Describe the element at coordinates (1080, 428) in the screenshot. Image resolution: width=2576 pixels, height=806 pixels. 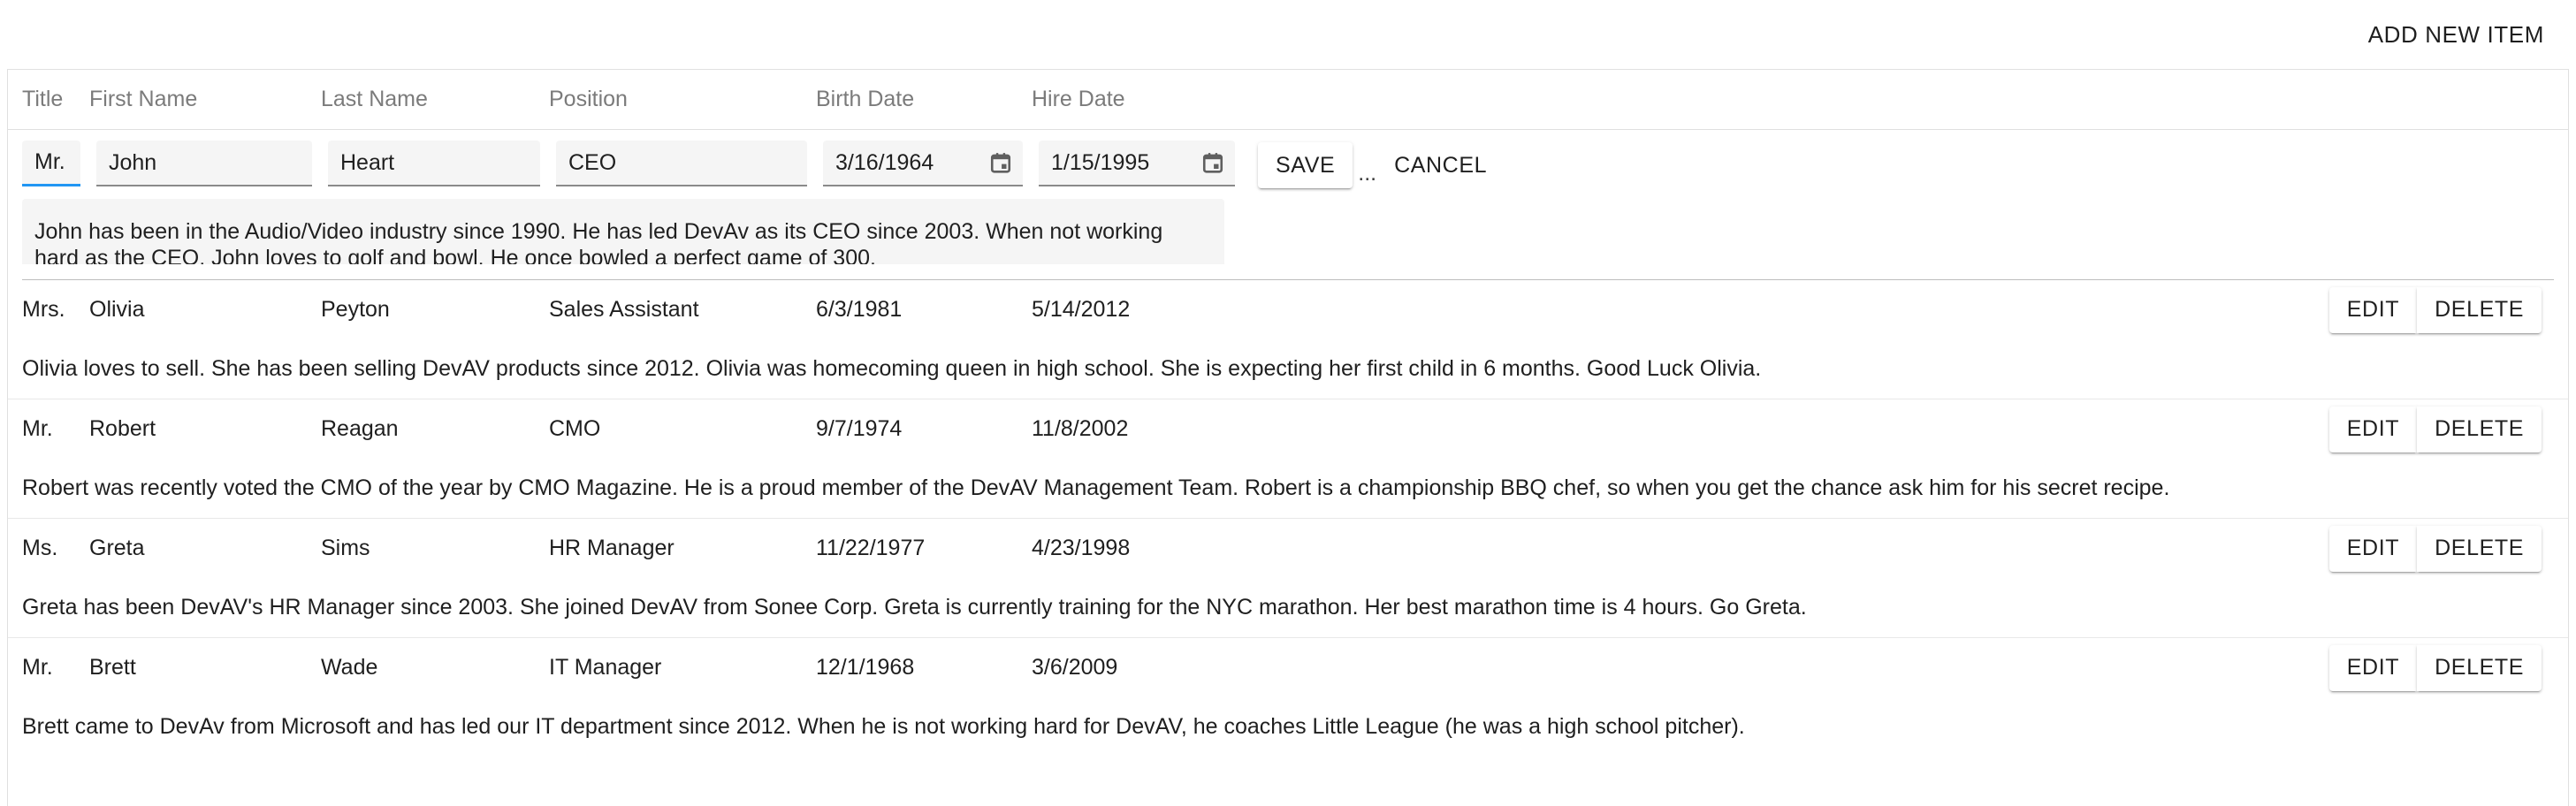
I see `cell-hire-date: 11/8/2002` at that location.